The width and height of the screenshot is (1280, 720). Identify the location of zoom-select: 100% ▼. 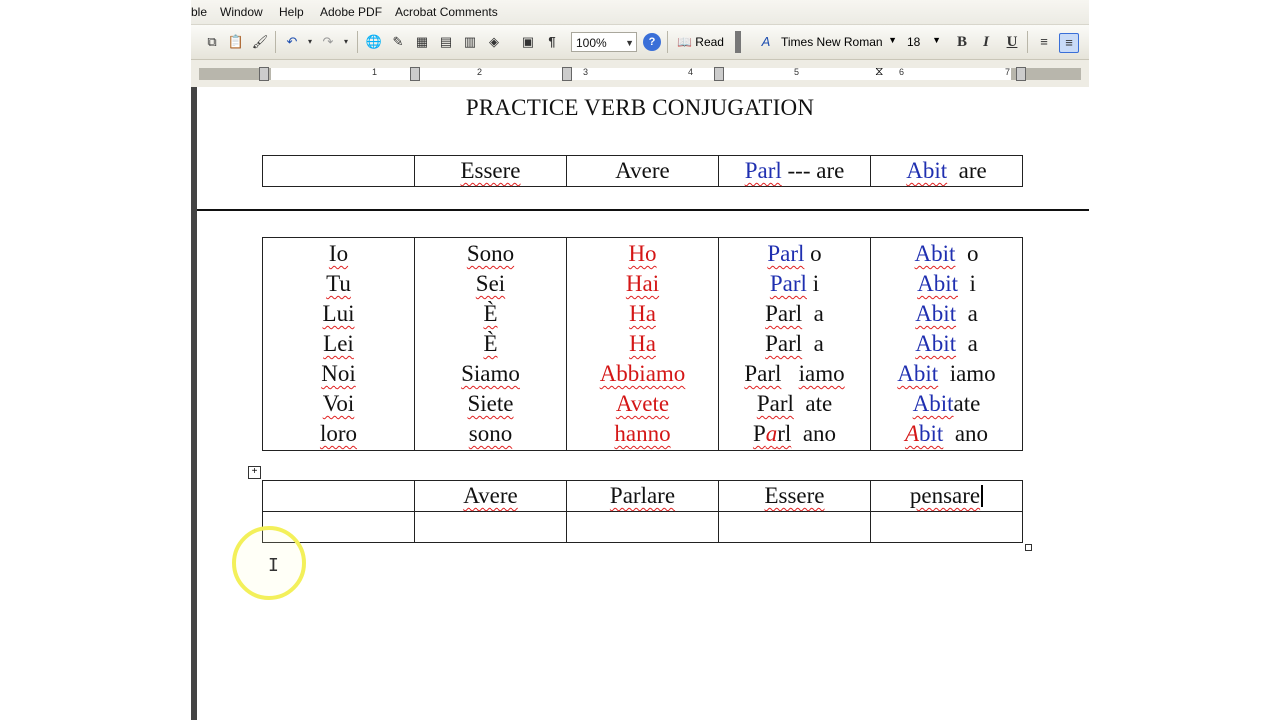
(604, 42).